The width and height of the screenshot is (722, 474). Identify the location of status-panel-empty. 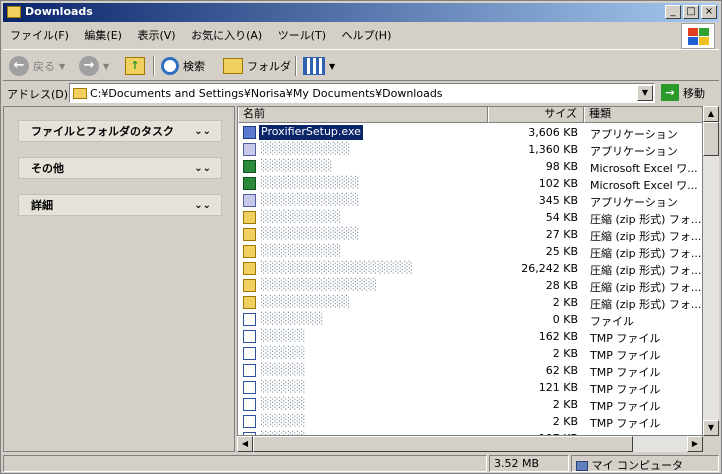
(245, 463).